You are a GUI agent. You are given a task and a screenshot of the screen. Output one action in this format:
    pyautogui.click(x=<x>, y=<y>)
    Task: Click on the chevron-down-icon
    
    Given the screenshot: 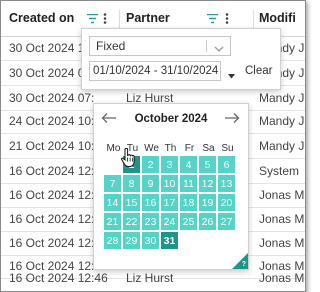 What is the action you would take?
    pyautogui.click(x=219, y=49)
    